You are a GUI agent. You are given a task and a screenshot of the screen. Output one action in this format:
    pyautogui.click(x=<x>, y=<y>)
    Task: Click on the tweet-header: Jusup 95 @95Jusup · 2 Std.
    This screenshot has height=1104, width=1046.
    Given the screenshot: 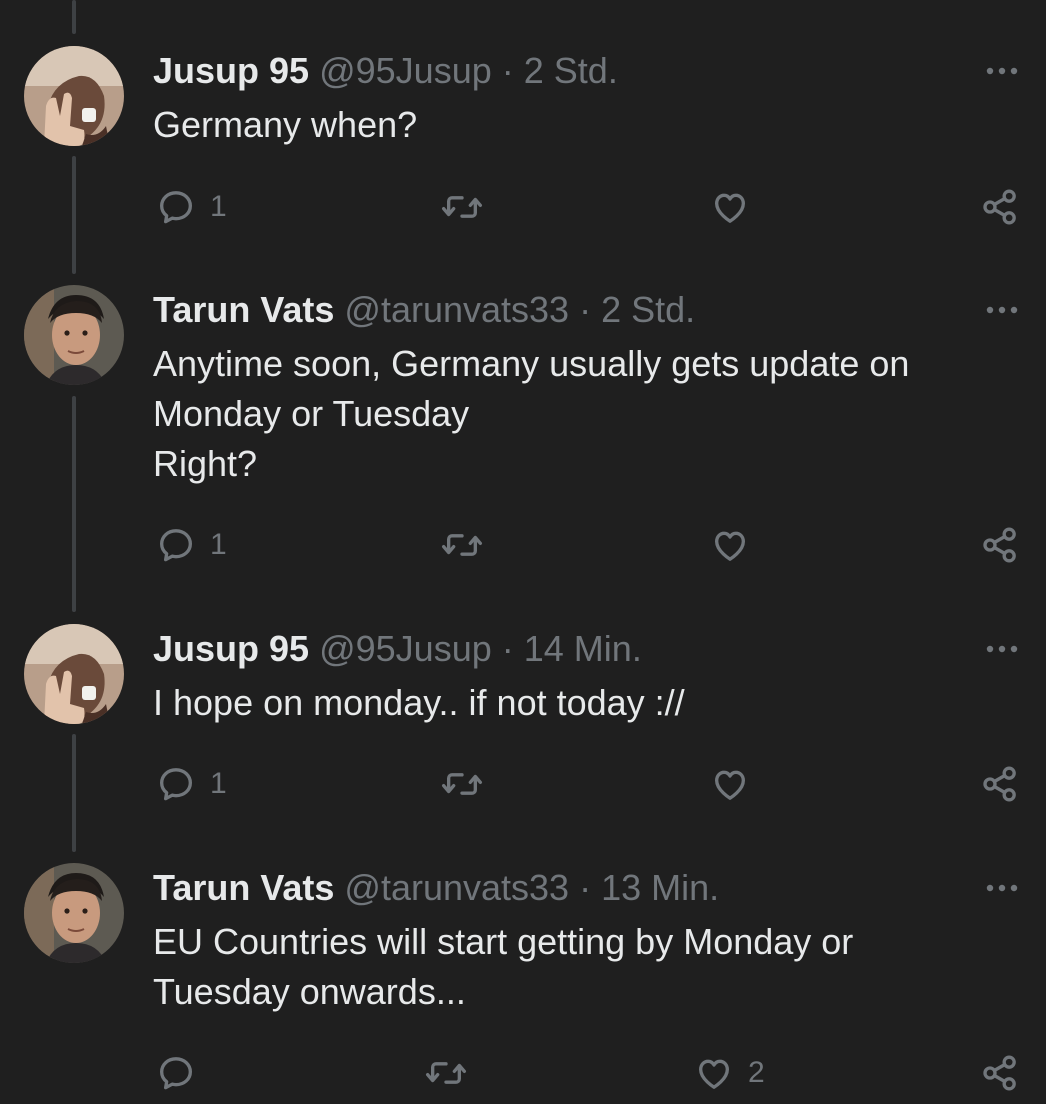 What is the action you would take?
    pyautogui.click(x=385, y=71)
    